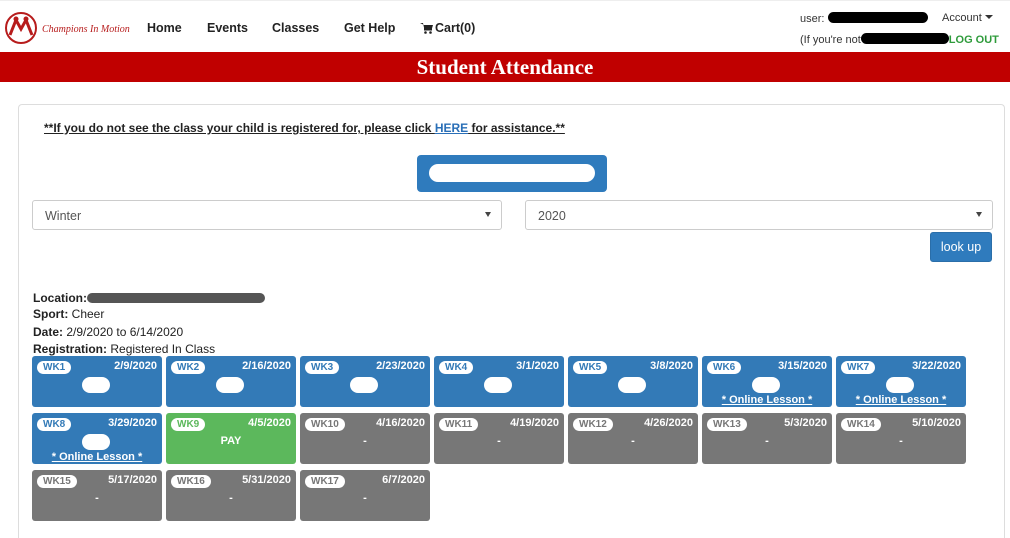 This screenshot has width=1010, height=538. I want to click on week-tile: WK14 5/10/2020-, so click(901, 438).